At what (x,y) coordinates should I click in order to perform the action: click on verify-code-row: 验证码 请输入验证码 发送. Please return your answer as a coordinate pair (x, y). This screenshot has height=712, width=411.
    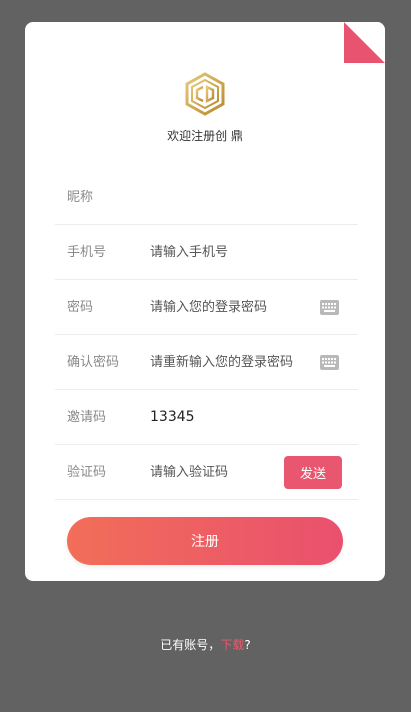
    Looking at the image, I should click on (206, 472).